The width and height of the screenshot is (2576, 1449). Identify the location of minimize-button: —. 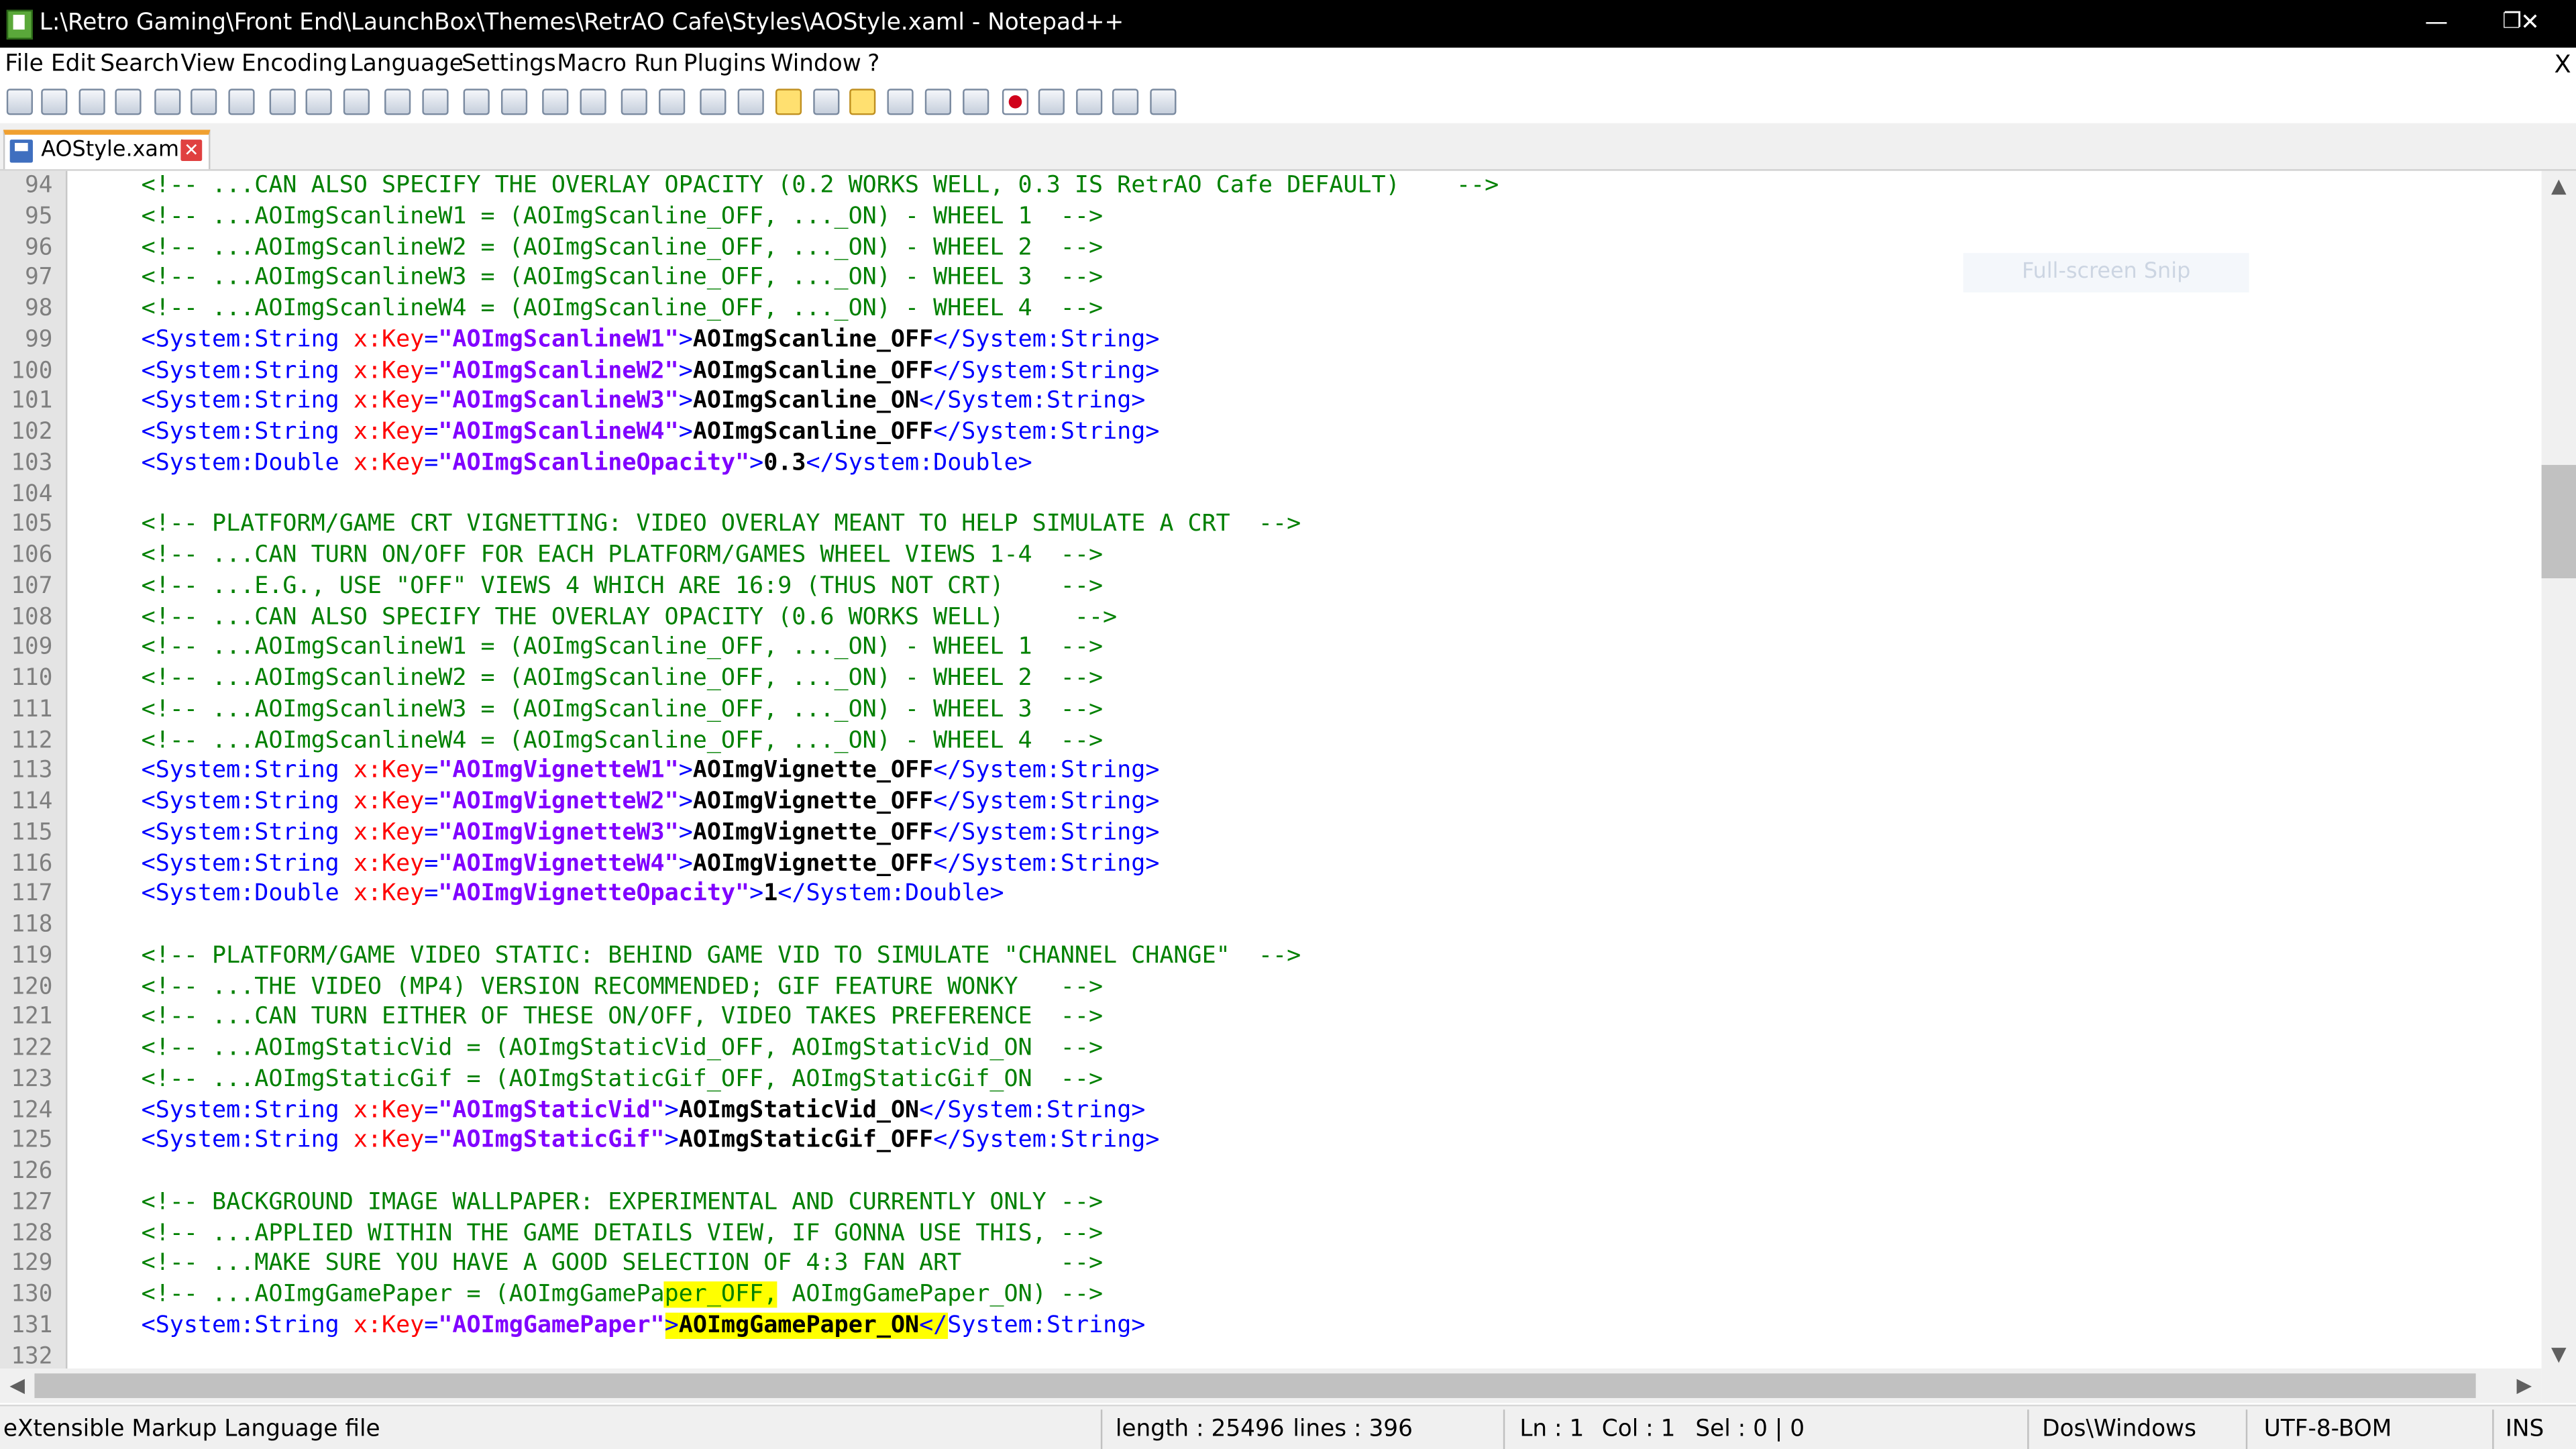
(2437, 24).